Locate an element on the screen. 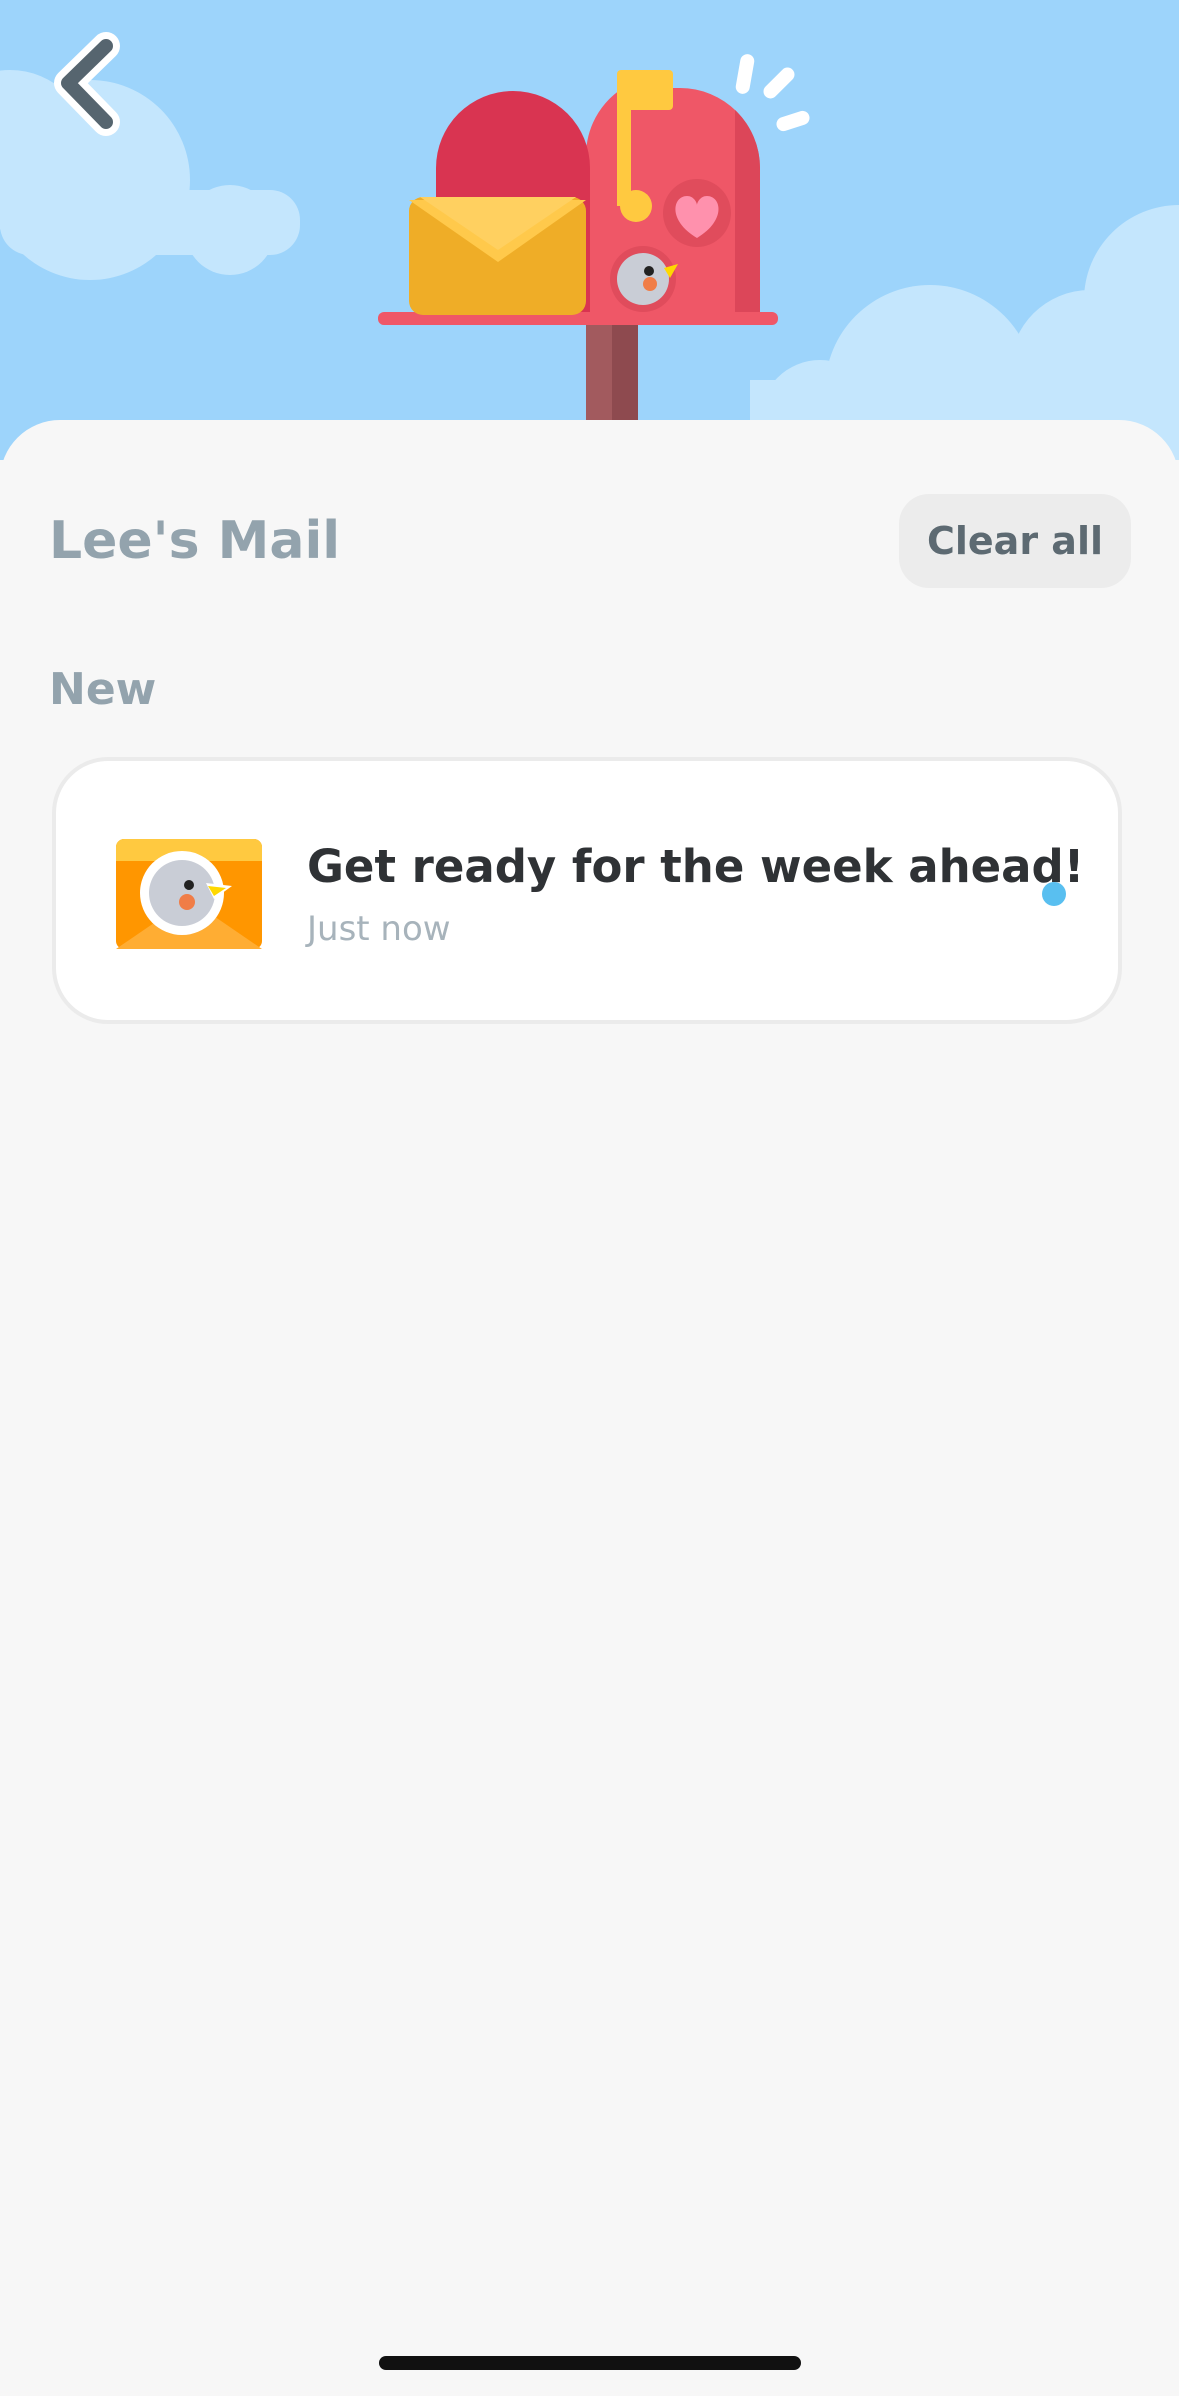 Image resolution: width=1179 pixels, height=2396 pixels. section-label-new: New is located at coordinates (103, 689).